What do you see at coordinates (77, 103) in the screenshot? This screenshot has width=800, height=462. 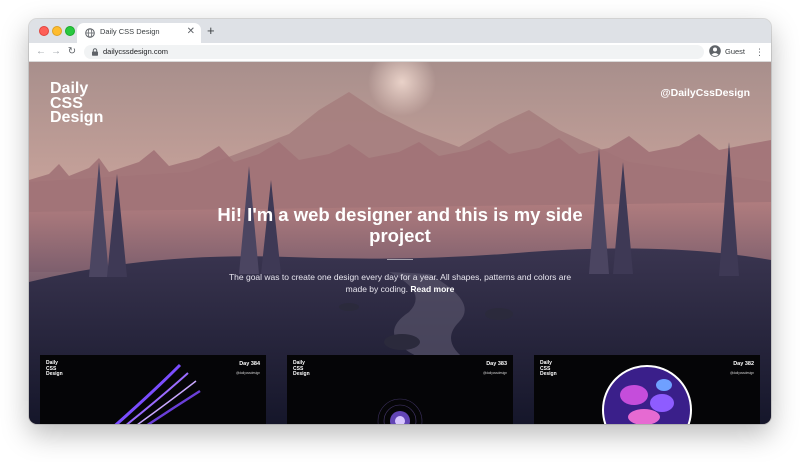 I see `site-logo: Daily CSS Design` at bounding box center [77, 103].